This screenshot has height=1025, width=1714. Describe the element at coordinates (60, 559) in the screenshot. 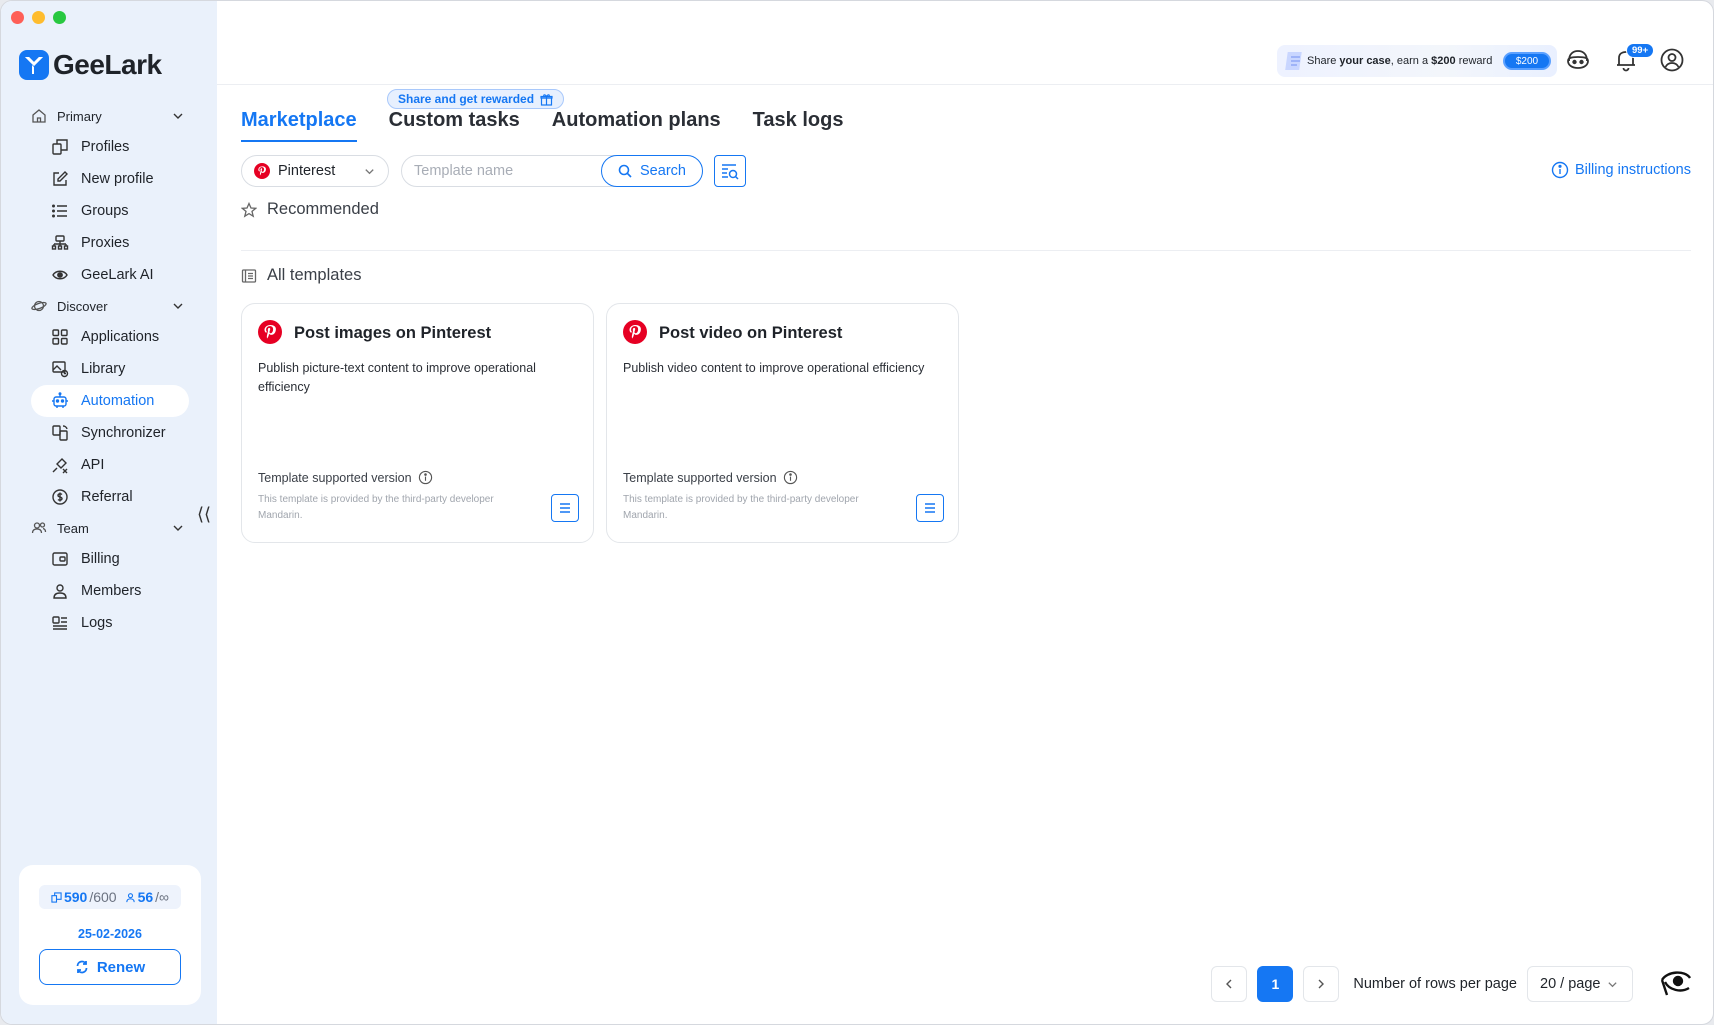

I see `wallet-icon` at that location.